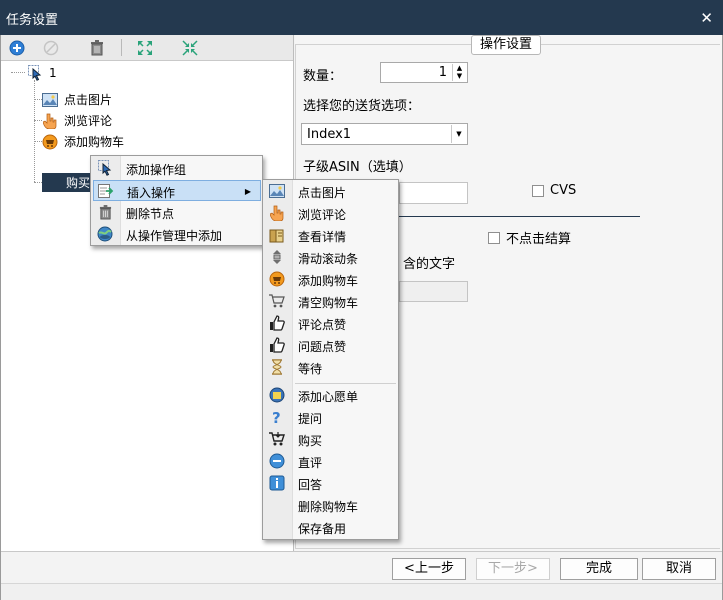 The image size is (723, 600). What do you see at coordinates (50, 142) in the screenshot?
I see `cart-badge-icon` at bounding box center [50, 142].